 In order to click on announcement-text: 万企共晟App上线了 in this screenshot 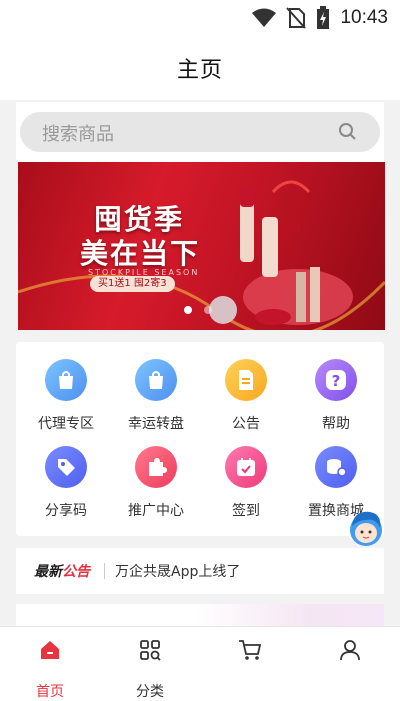, I will do `click(178, 572)`.